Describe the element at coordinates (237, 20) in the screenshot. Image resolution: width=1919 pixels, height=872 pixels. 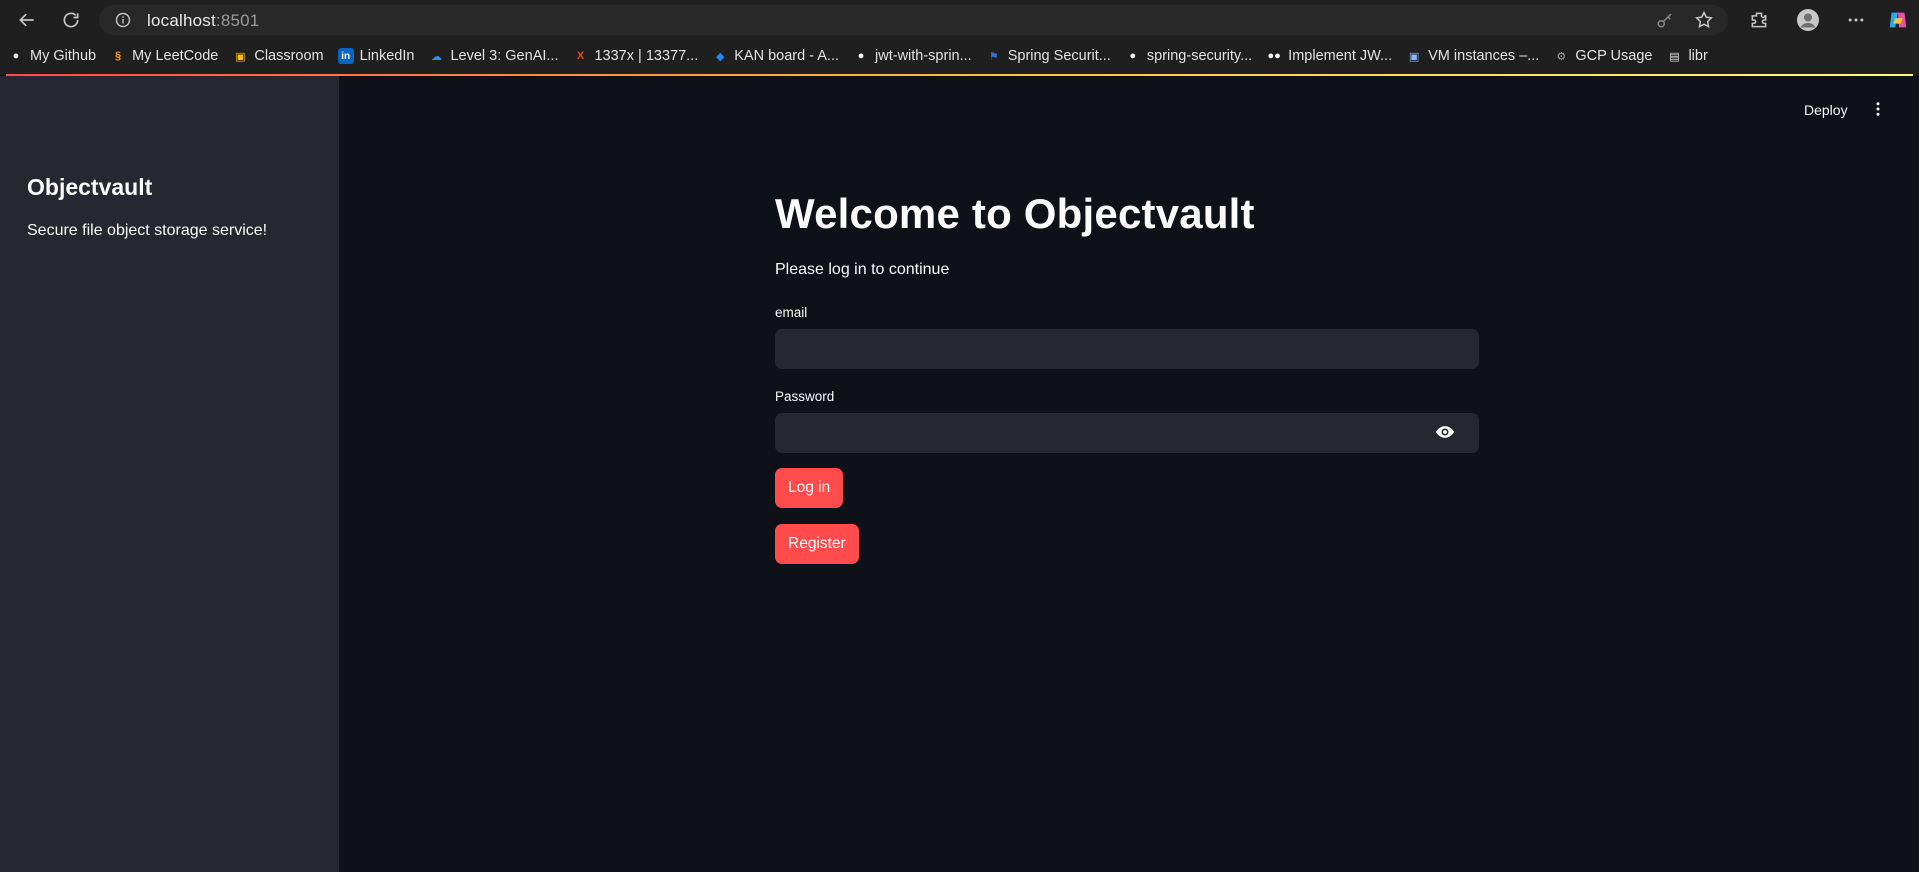
I see `url-port: :8501` at that location.